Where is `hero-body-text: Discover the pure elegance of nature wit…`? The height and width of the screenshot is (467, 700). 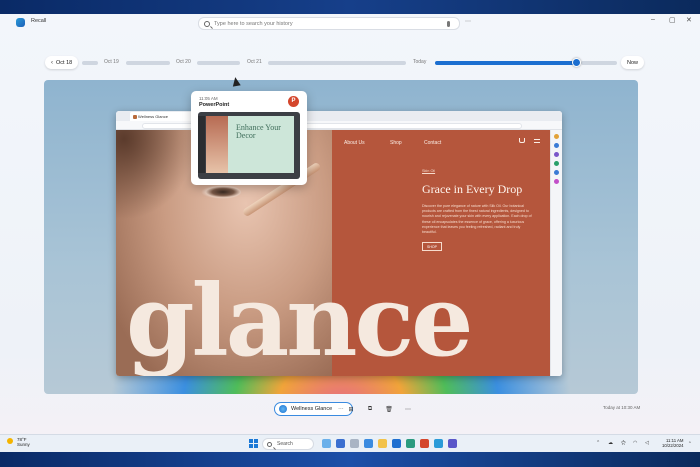
hero-body-text: Discover the pure elegance of nature wit… is located at coordinates (477, 219).